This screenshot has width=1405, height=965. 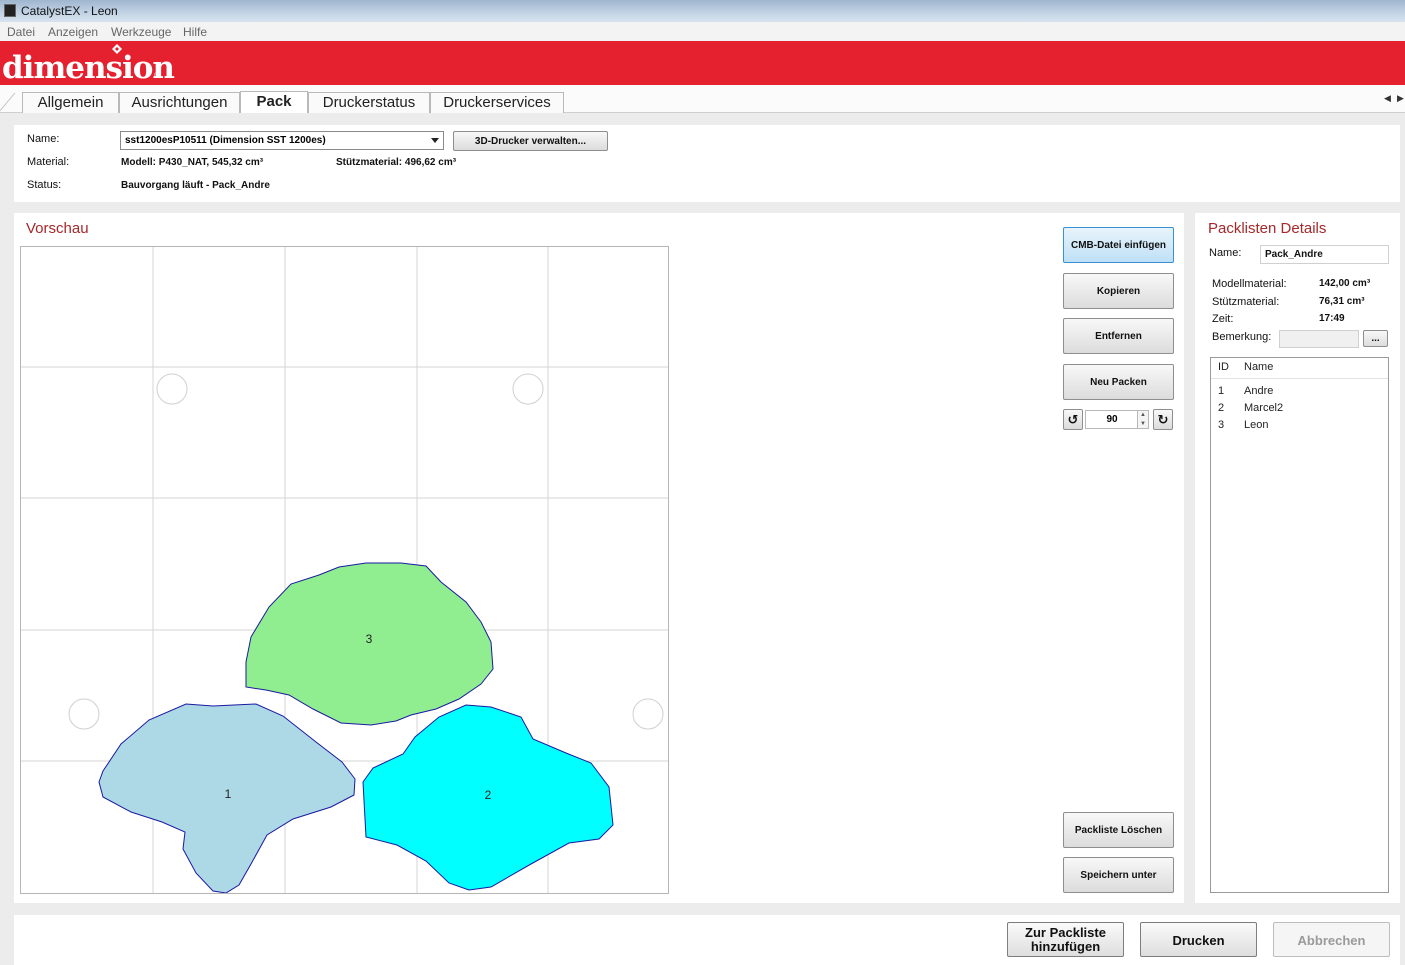 I want to click on menu-datei: Datei, so click(x=21, y=32).